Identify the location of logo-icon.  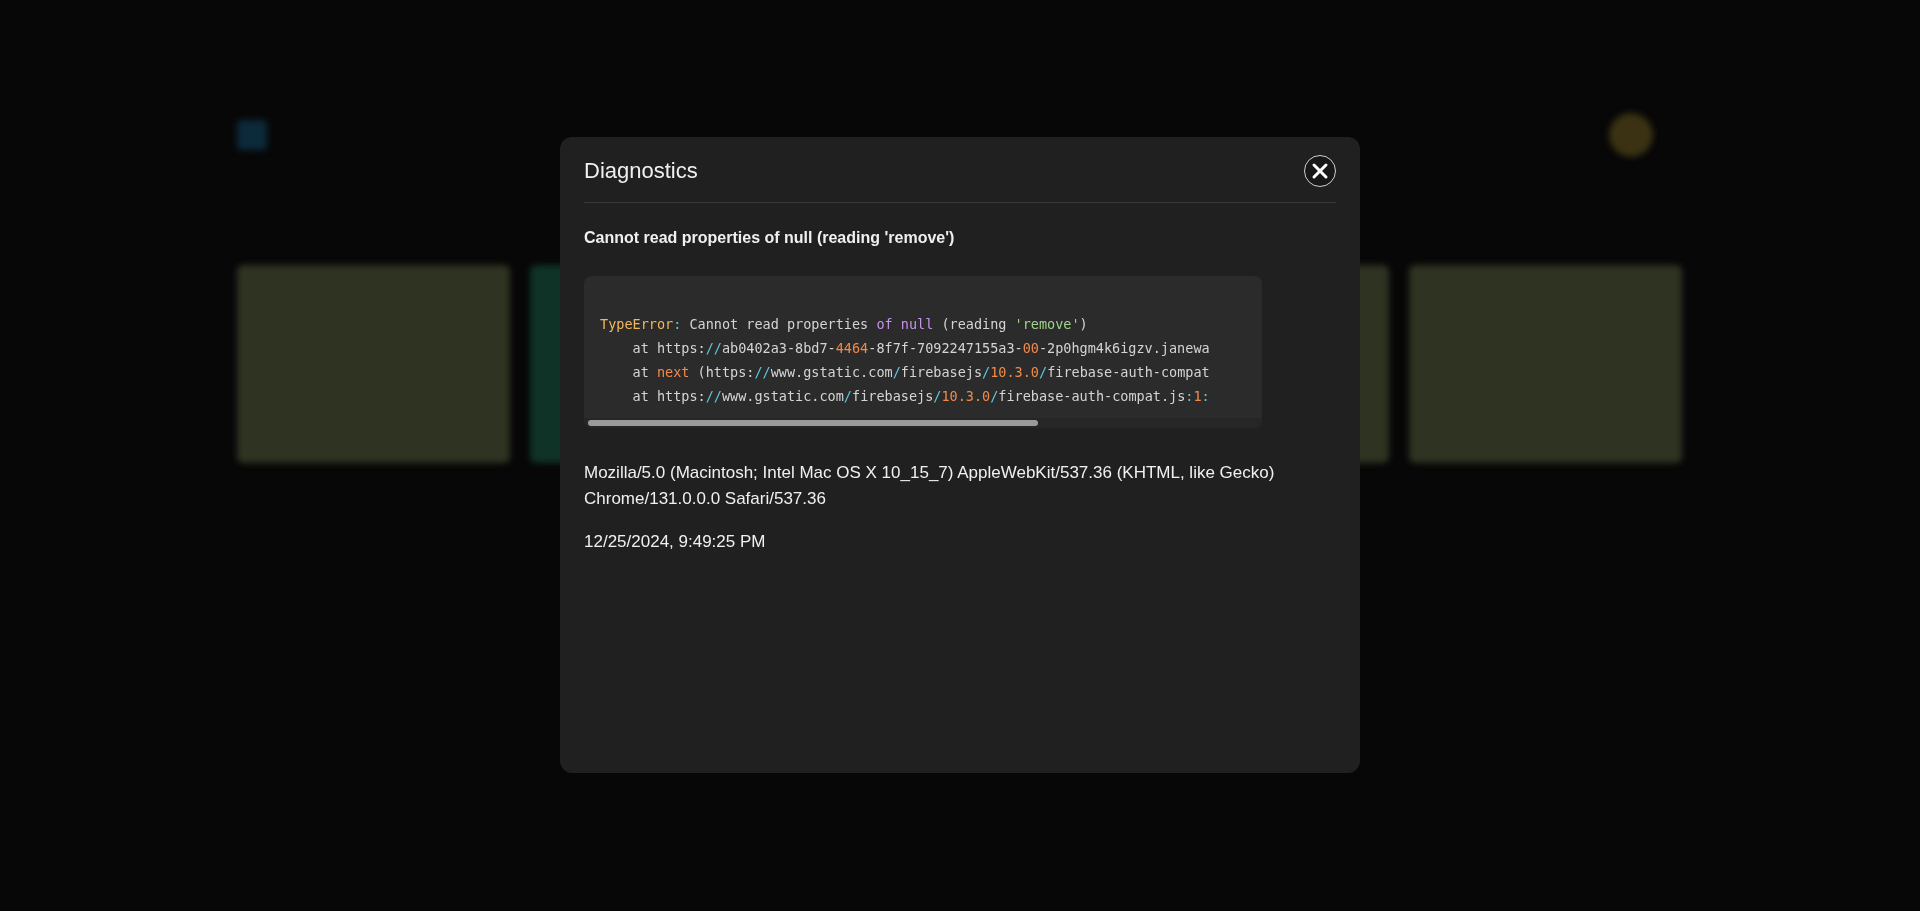
(252, 135).